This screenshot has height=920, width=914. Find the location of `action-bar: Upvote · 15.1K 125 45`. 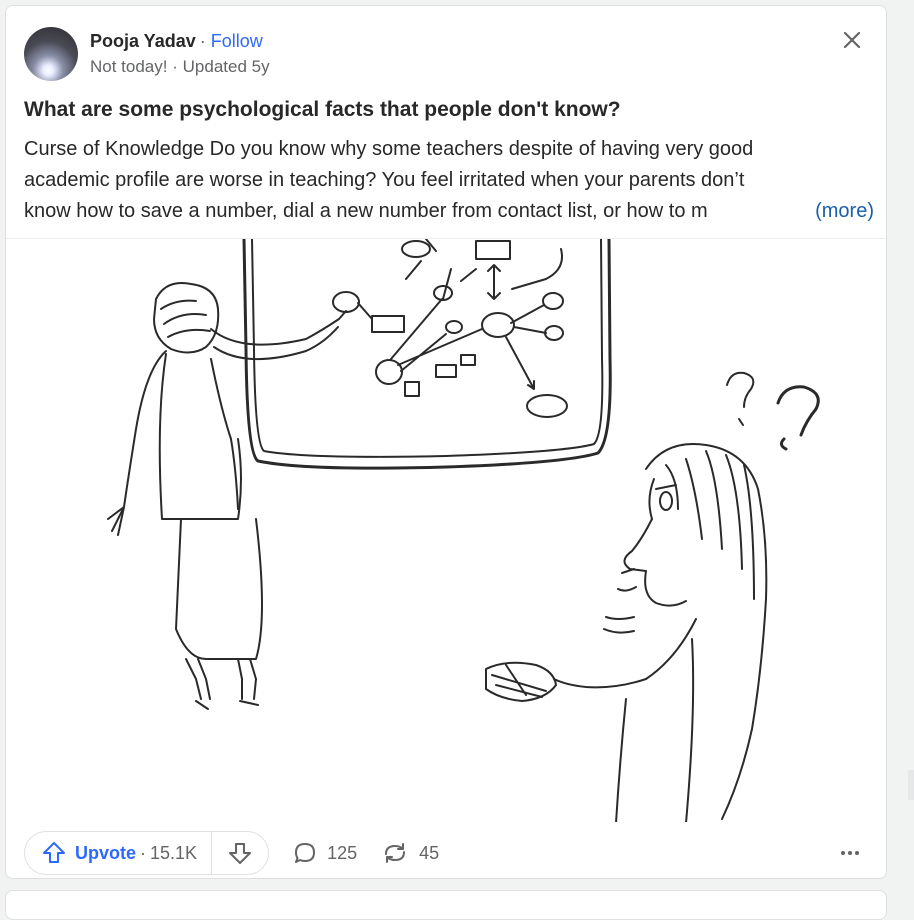

action-bar: Upvote · 15.1K 125 45 is located at coordinates (446, 853).